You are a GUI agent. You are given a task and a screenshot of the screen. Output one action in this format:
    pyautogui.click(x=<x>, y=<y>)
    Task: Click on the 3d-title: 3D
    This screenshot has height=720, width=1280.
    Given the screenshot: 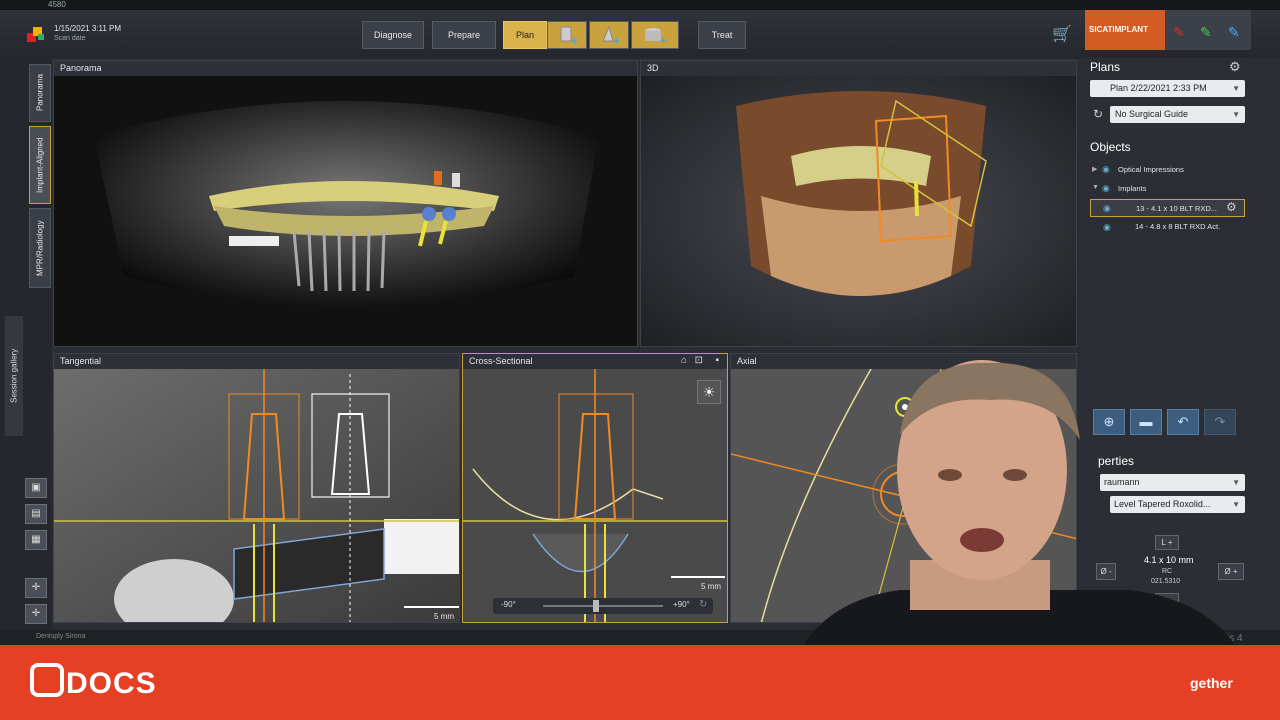 What is the action you would take?
    pyautogui.click(x=858, y=68)
    